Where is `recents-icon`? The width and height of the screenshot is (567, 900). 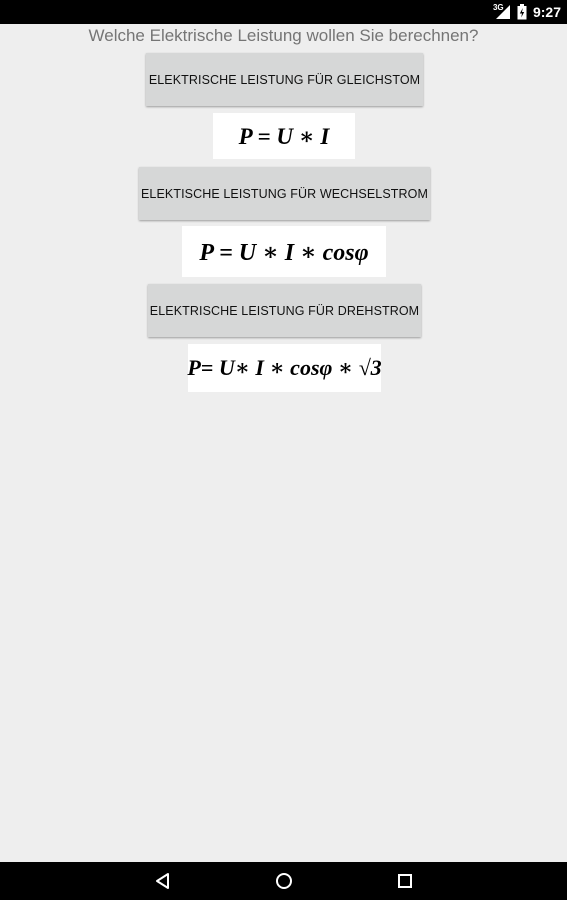 recents-icon is located at coordinates (405, 881).